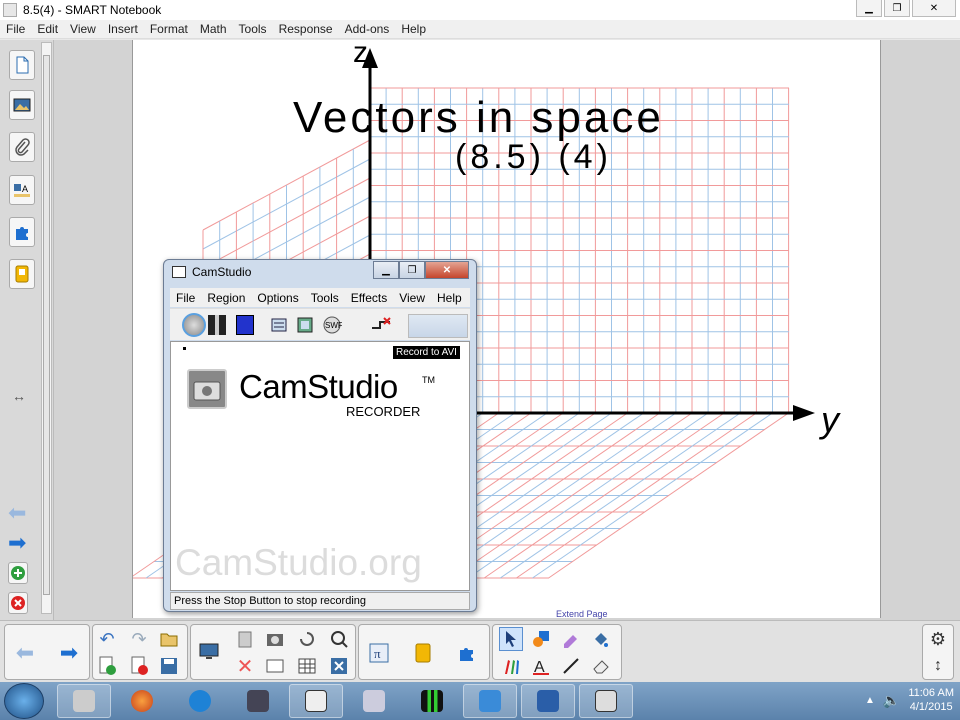  I want to click on options-button, so click(305, 325).